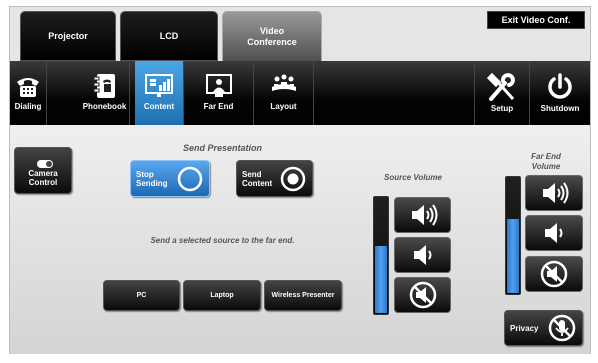 The height and width of the screenshot is (363, 598). I want to click on source-wireless-presenter-button: Wireless Presenter, so click(303, 295).